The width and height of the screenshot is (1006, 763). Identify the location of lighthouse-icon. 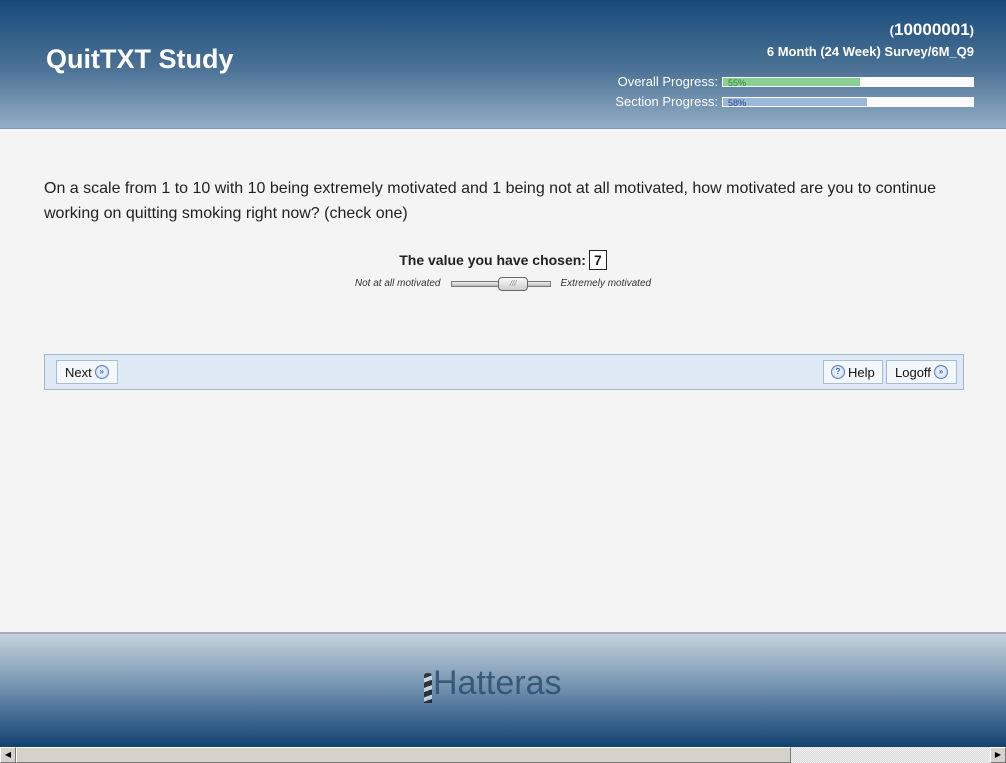
(428, 688).